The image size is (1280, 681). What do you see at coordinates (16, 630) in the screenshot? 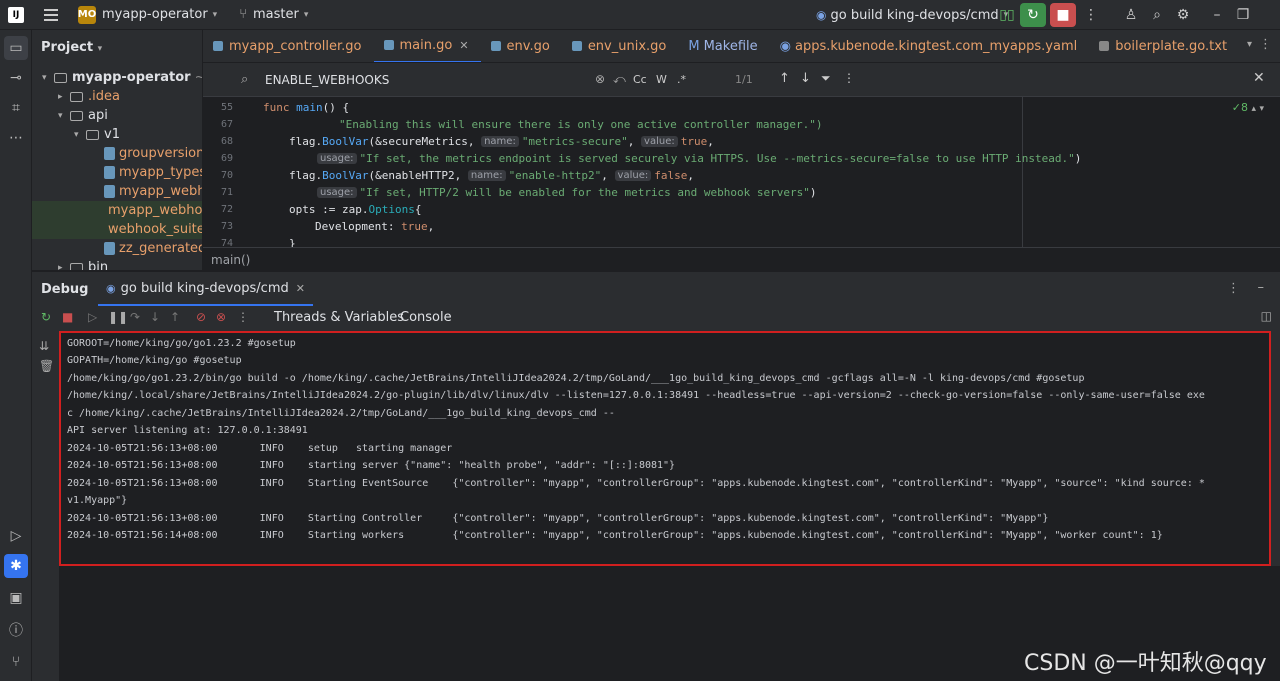
I see `problems-tool-icon: ⓘ` at bounding box center [16, 630].